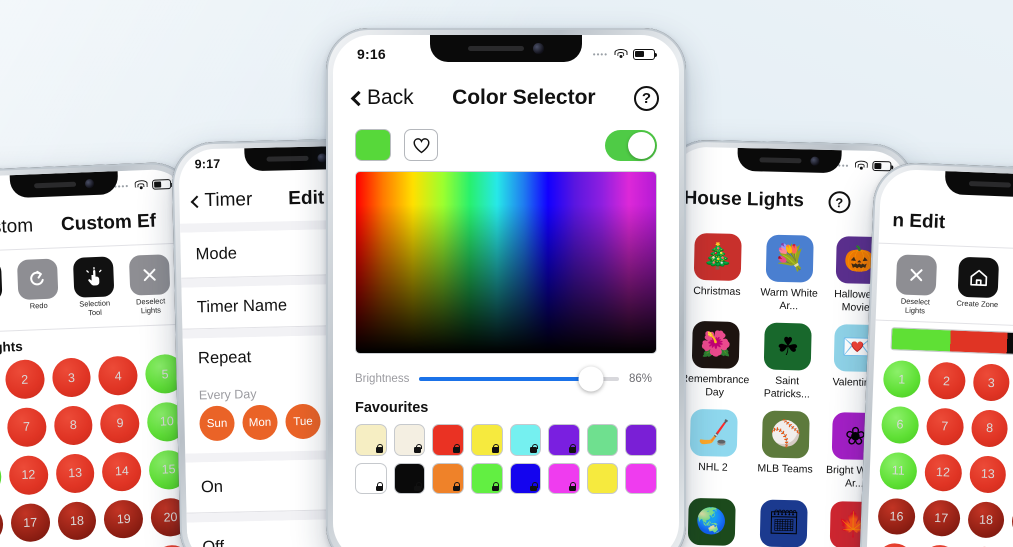 The image size is (1013, 547). I want to click on day-chip-mon: Mon, so click(260, 422).